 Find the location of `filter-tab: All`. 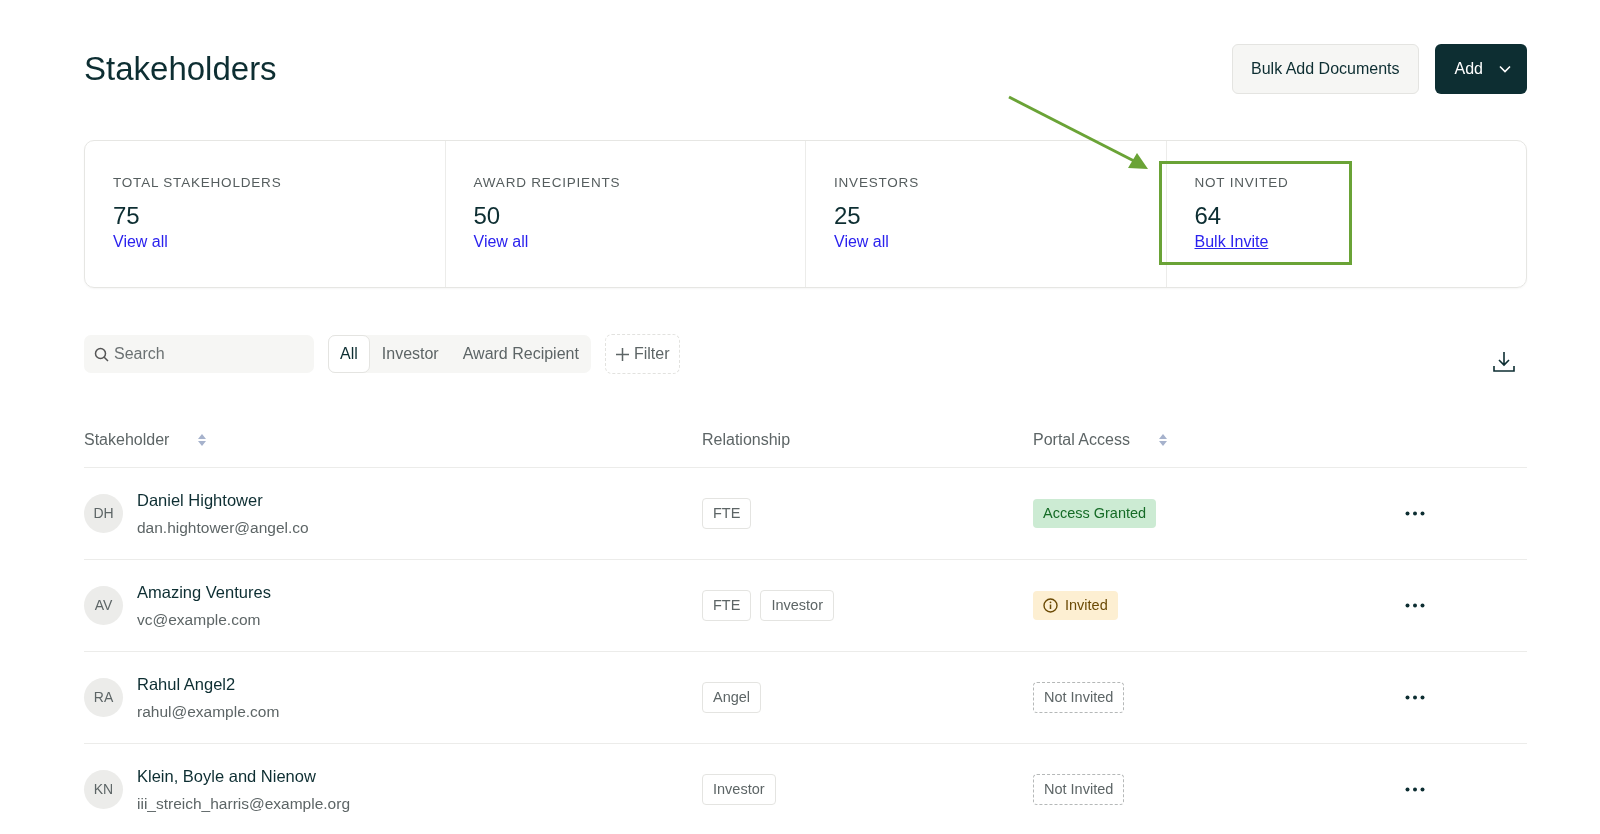

filter-tab: All is located at coordinates (349, 354).